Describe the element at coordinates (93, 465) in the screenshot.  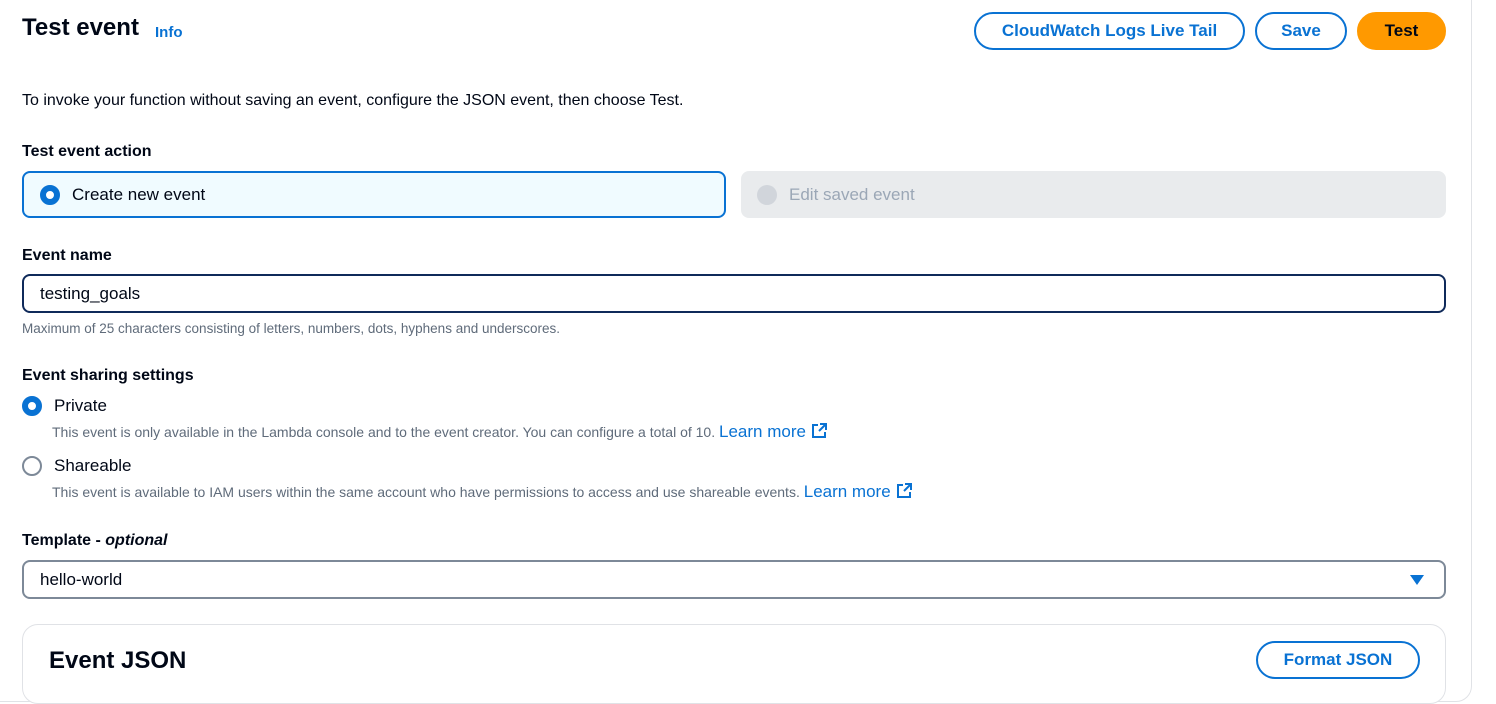
I see `shareable-label: Shareable` at that location.